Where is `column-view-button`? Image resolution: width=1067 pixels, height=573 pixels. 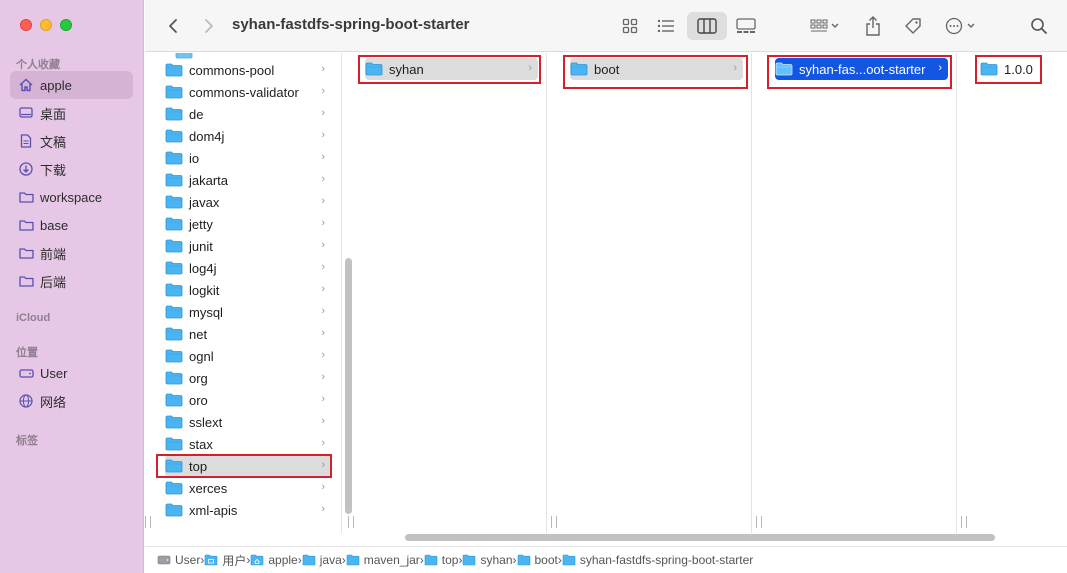 column-view-button is located at coordinates (707, 26).